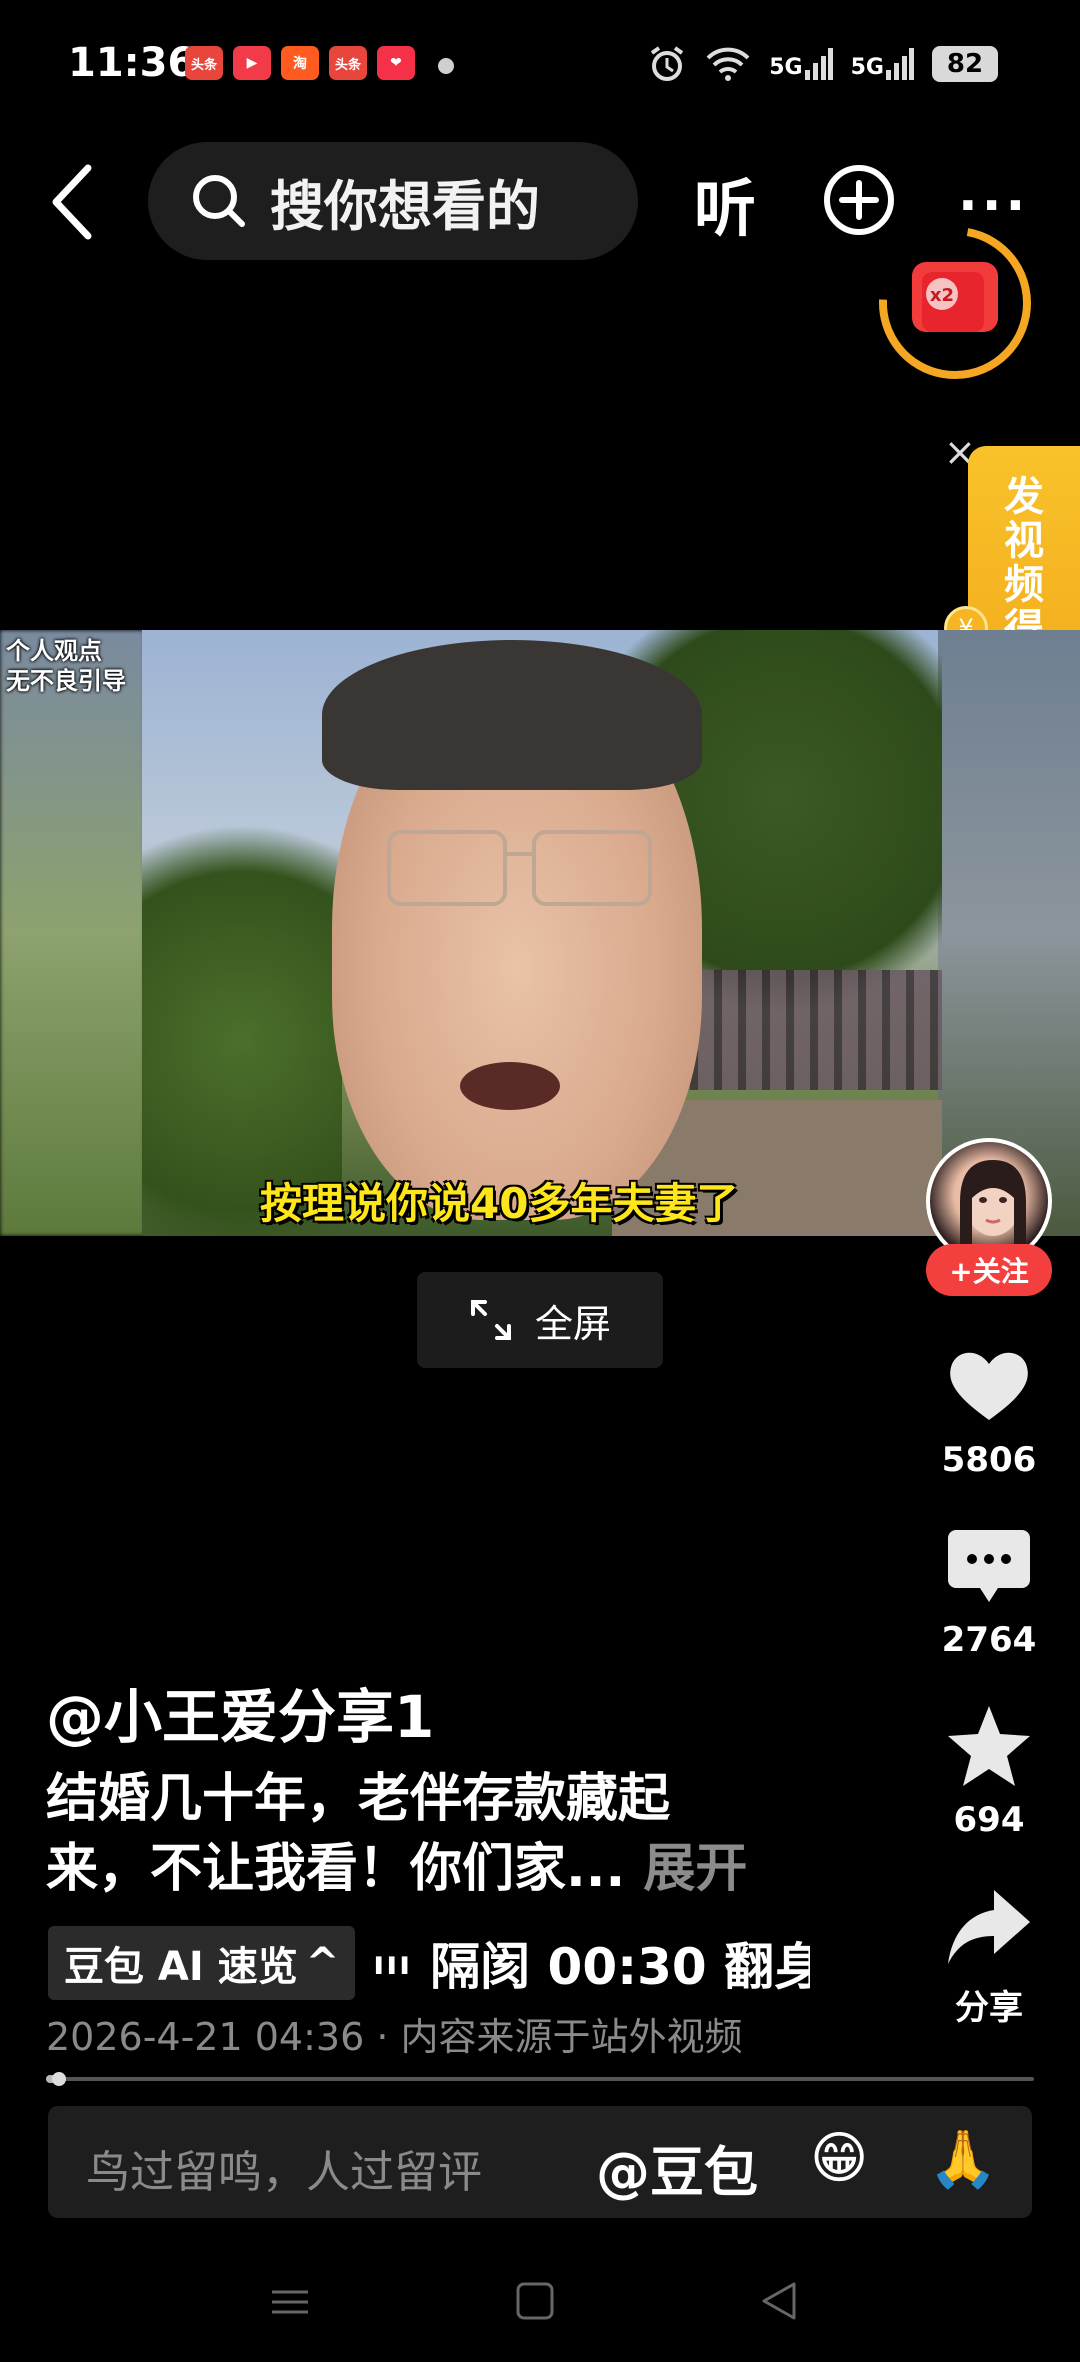 The height and width of the screenshot is (2362, 1080). Describe the element at coordinates (490, 1320) in the screenshot. I see `expand-icon` at that location.